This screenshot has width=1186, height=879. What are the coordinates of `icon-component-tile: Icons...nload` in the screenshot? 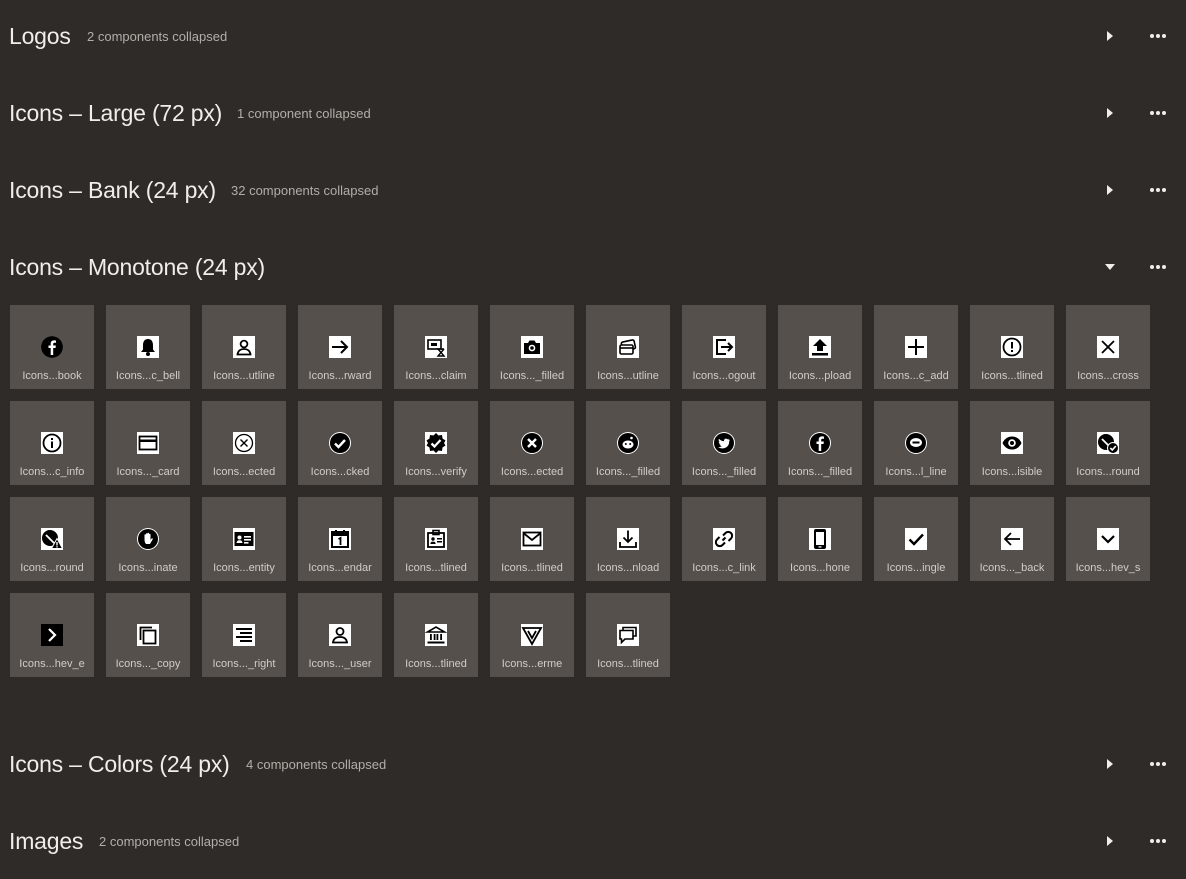 It's located at (628, 539).